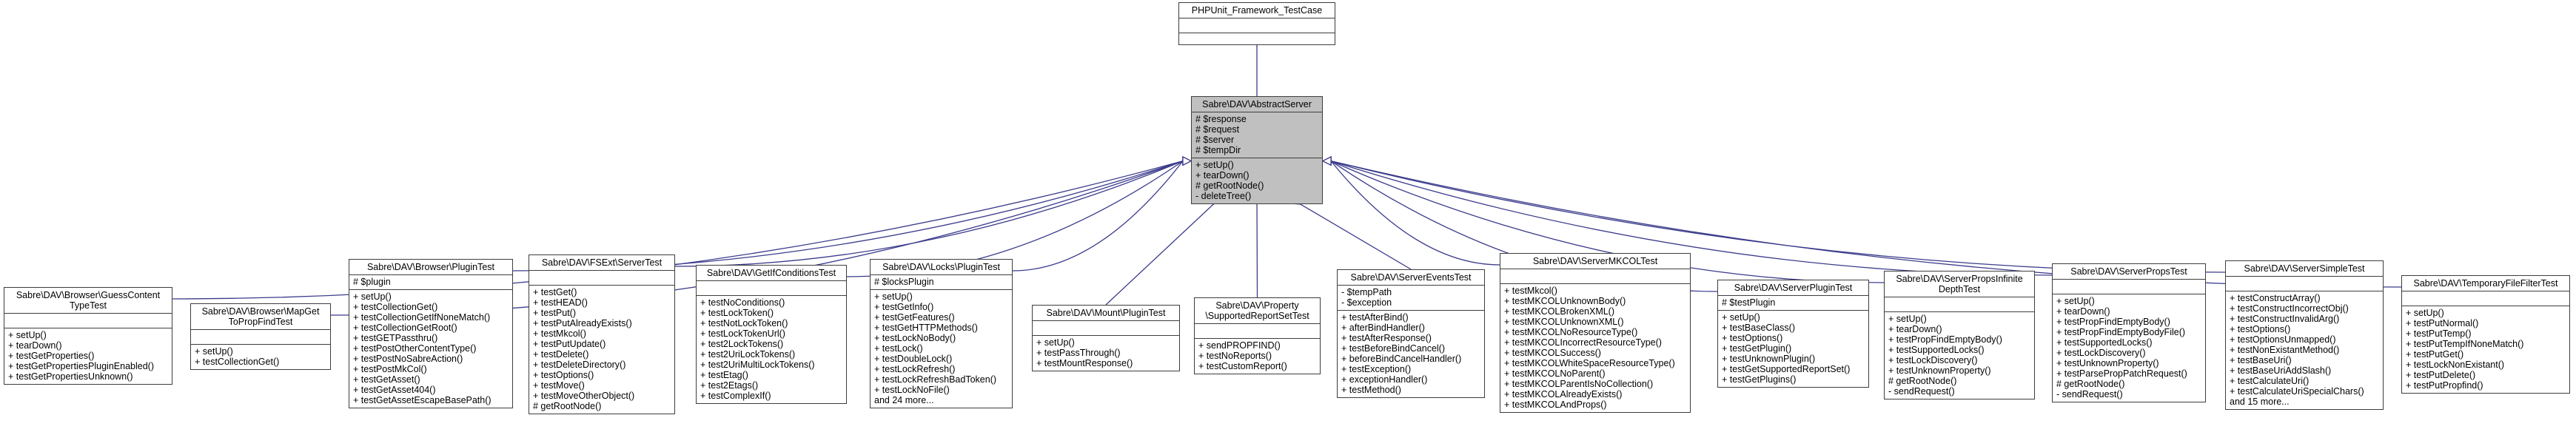 This screenshot has height=435, width=2576. What do you see at coordinates (415, 348) in the screenshot?
I see `uml-operation: + testPostOtherContentType()` at bounding box center [415, 348].